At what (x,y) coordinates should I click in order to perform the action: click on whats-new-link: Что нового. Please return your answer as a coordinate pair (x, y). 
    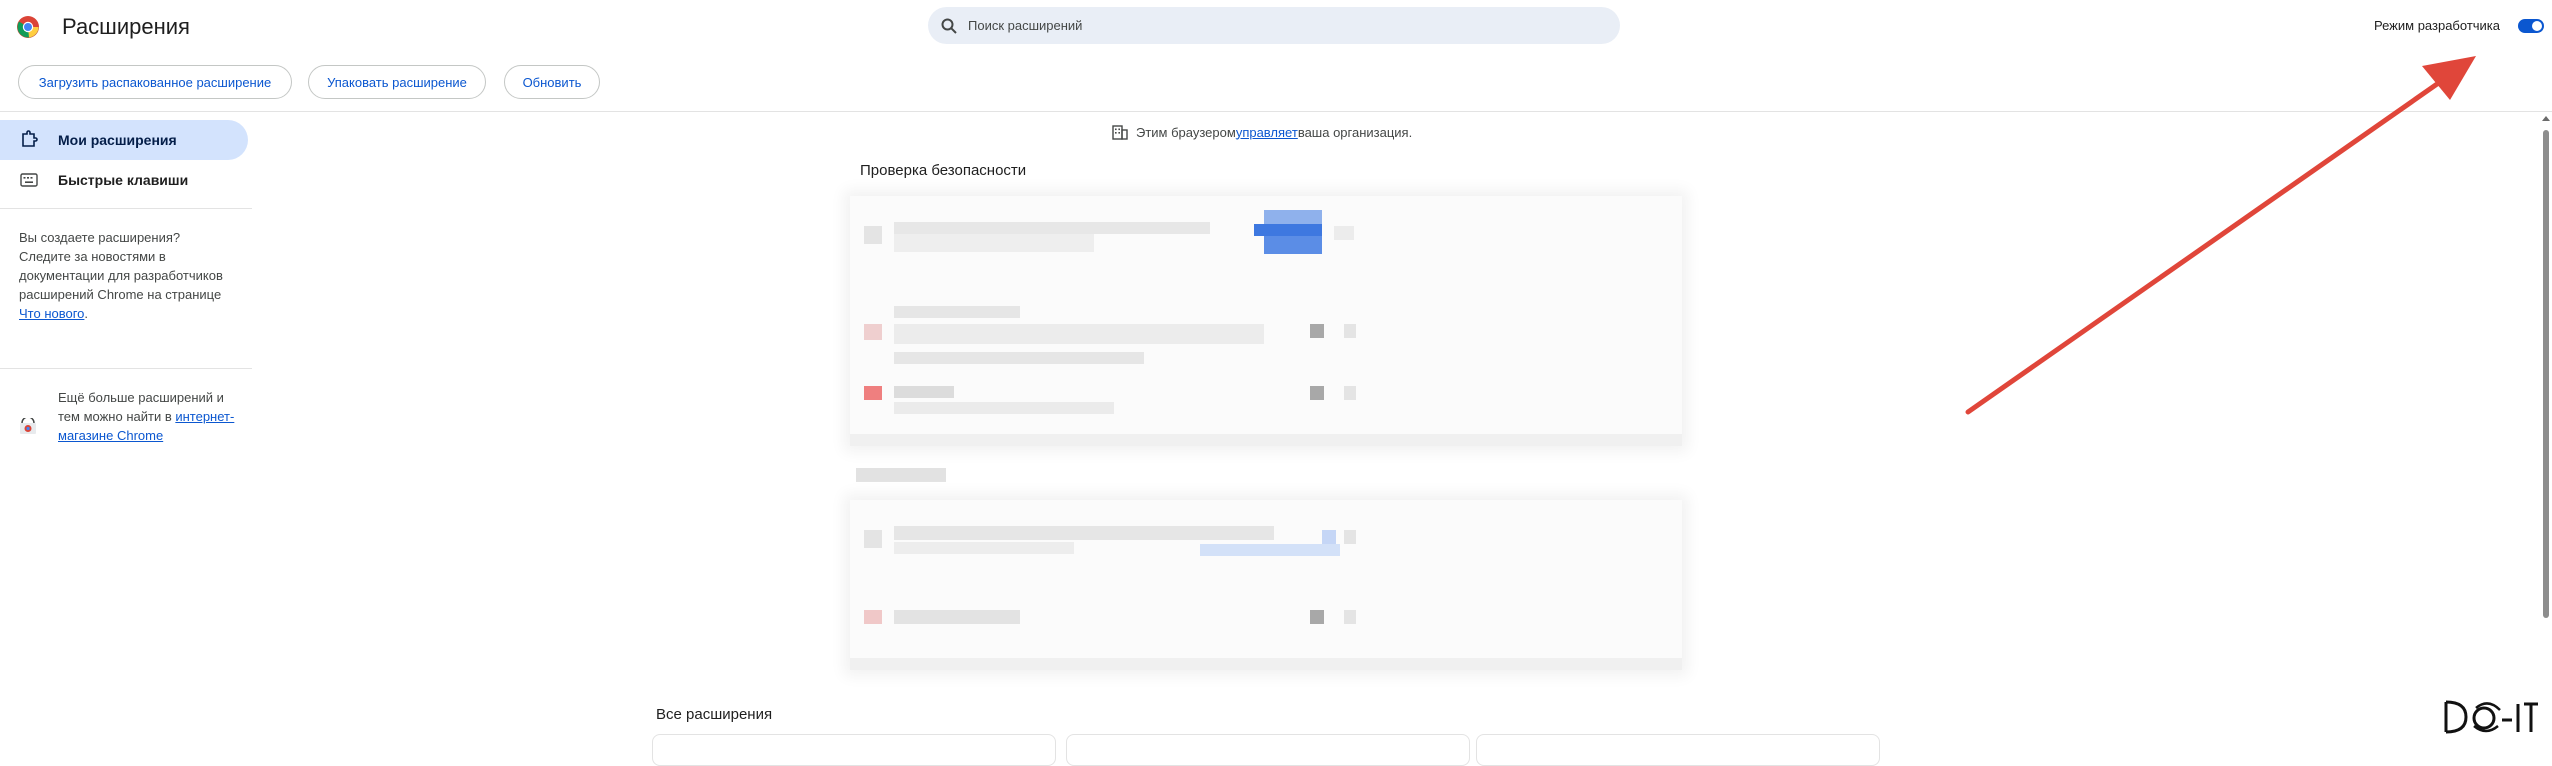
    Looking at the image, I should click on (51, 313).